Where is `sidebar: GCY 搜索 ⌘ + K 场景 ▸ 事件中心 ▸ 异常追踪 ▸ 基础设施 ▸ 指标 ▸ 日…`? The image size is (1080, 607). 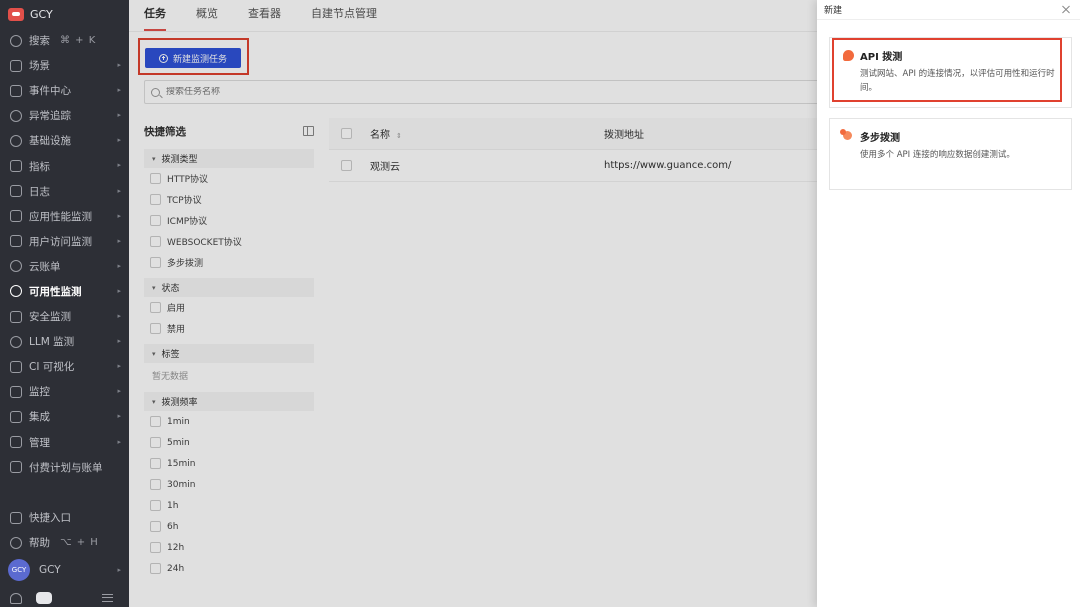 sidebar: GCY 搜索 ⌘ + K 场景 ▸ 事件中心 ▸ 异常追踪 ▸ 基础设施 ▸ 指标 ▸ 日… is located at coordinates (64, 303).